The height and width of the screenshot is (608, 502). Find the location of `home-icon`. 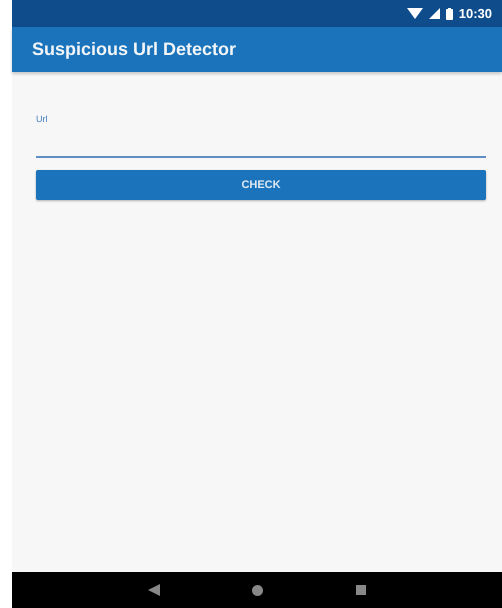

home-icon is located at coordinates (258, 590).